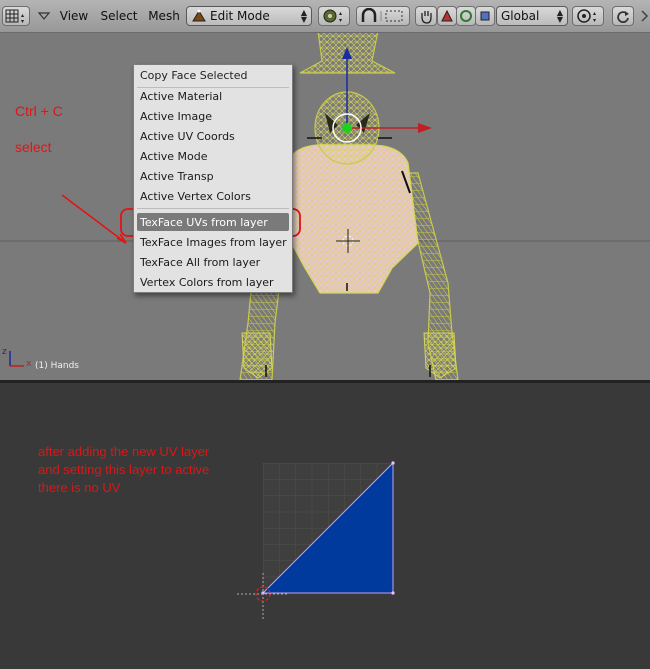  What do you see at coordinates (207, 282) in the screenshot?
I see `menu-item-vertex-colors-from-layer: Vertex Colors from layer` at bounding box center [207, 282].